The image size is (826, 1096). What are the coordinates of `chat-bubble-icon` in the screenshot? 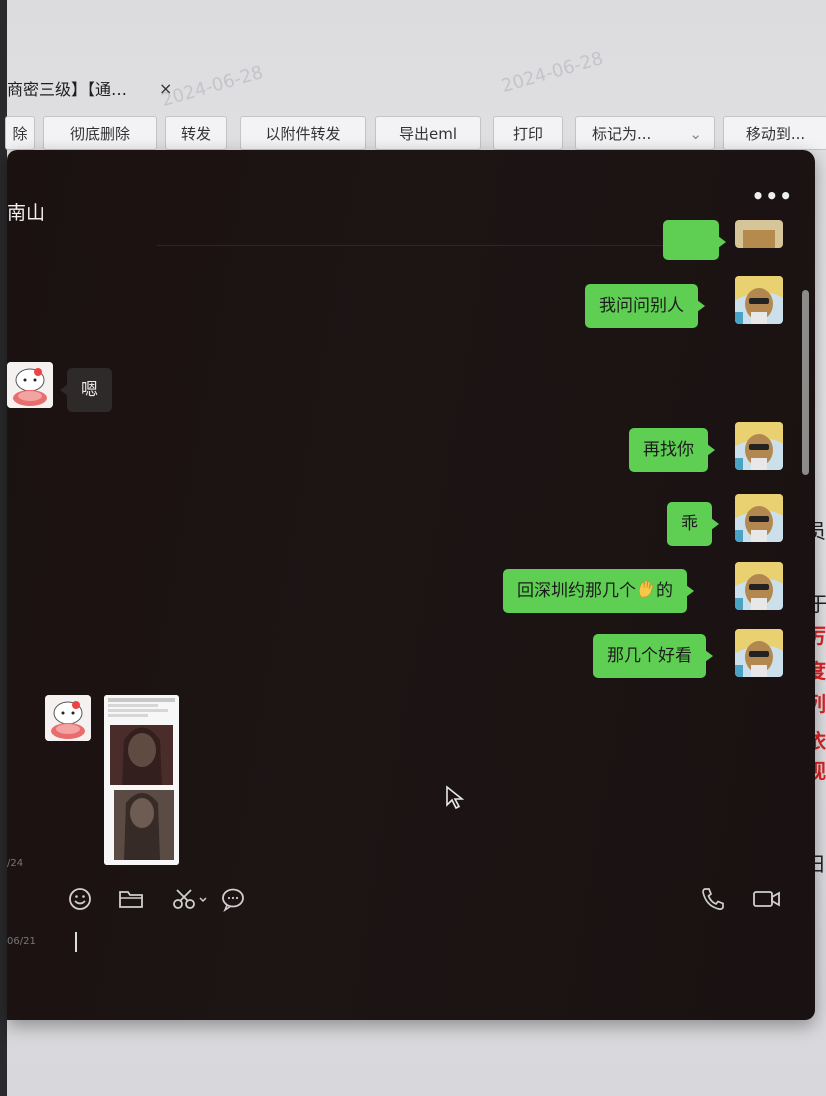 It's located at (233, 899).